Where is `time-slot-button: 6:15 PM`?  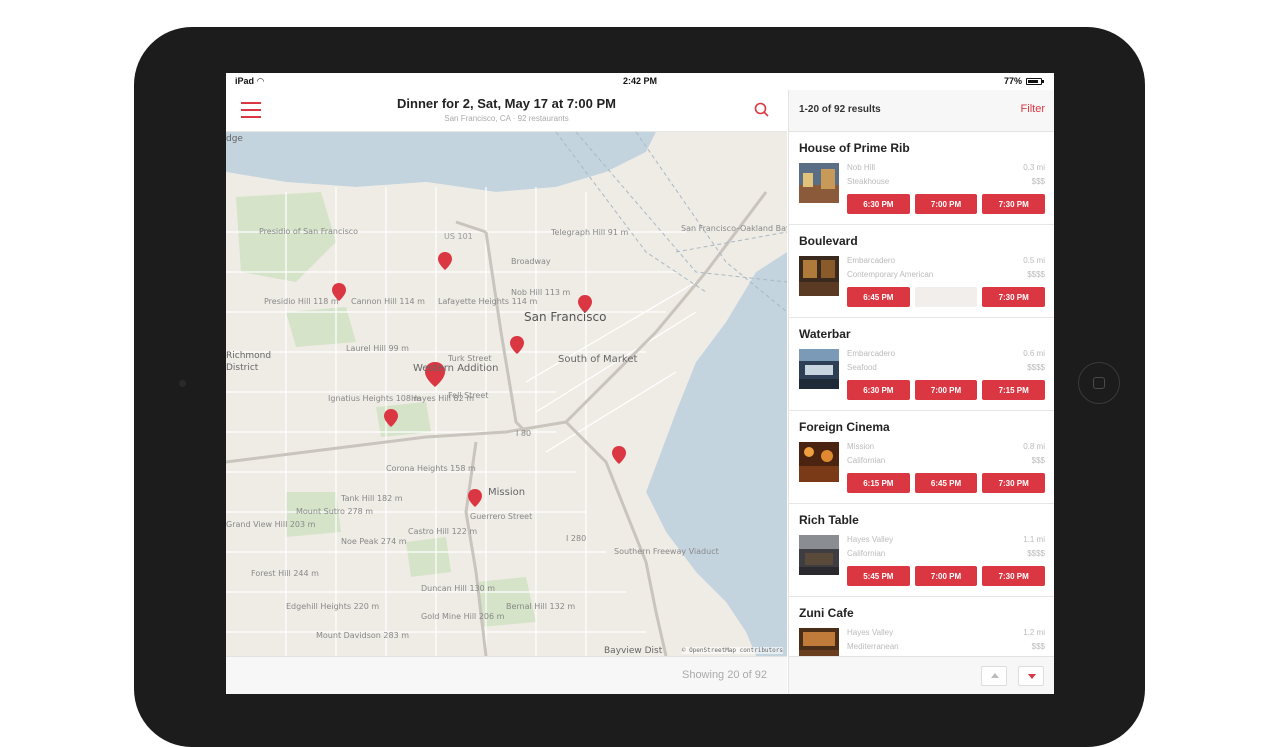
time-slot-button: 6:15 PM is located at coordinates (878, 483).